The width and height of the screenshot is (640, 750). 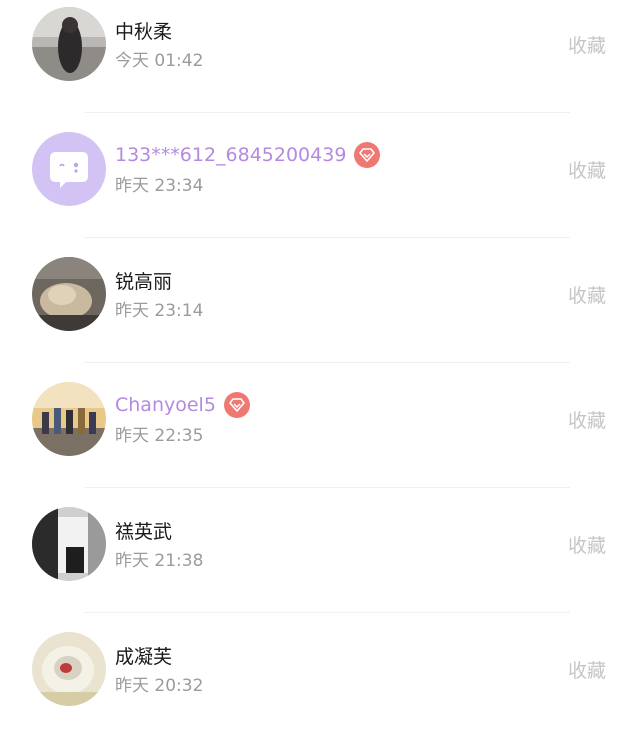 What do you see at coordinates (143, 280) in the screenshot?
I see `user-name: 锐高丽` at bounding box center [143, 280].